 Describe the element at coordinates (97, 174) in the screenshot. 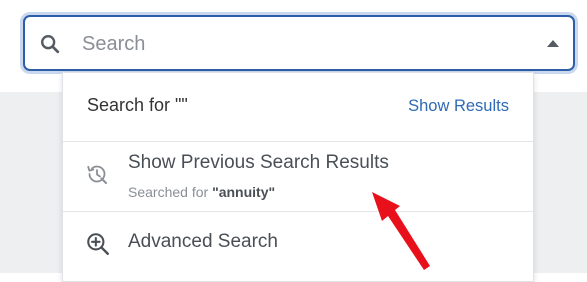

I see `history-icon` at that location.